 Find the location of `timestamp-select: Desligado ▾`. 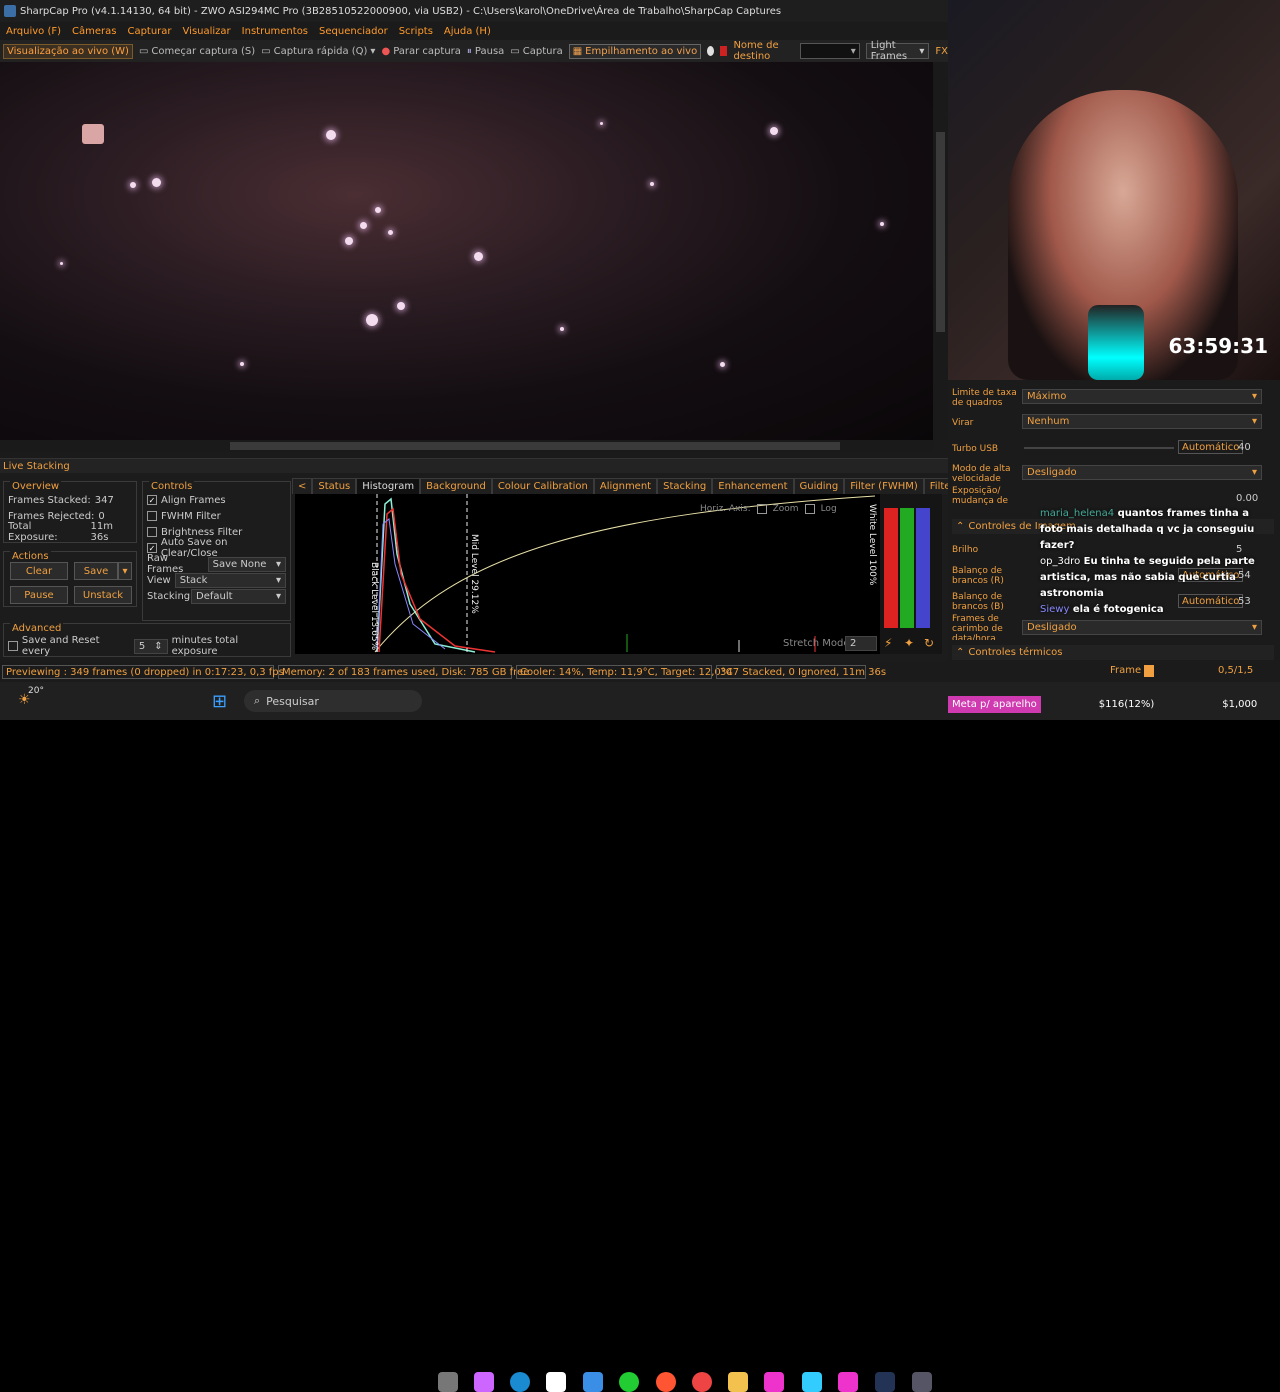

timestamp-select: Desligado ▾ is located at coordinates (1142, 627).